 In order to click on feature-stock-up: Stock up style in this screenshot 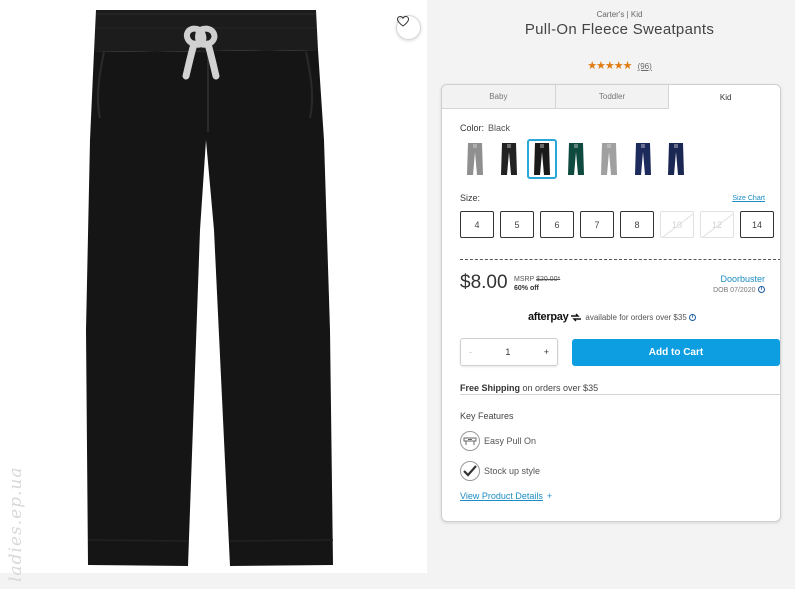, I will do `click(500, 471)`.